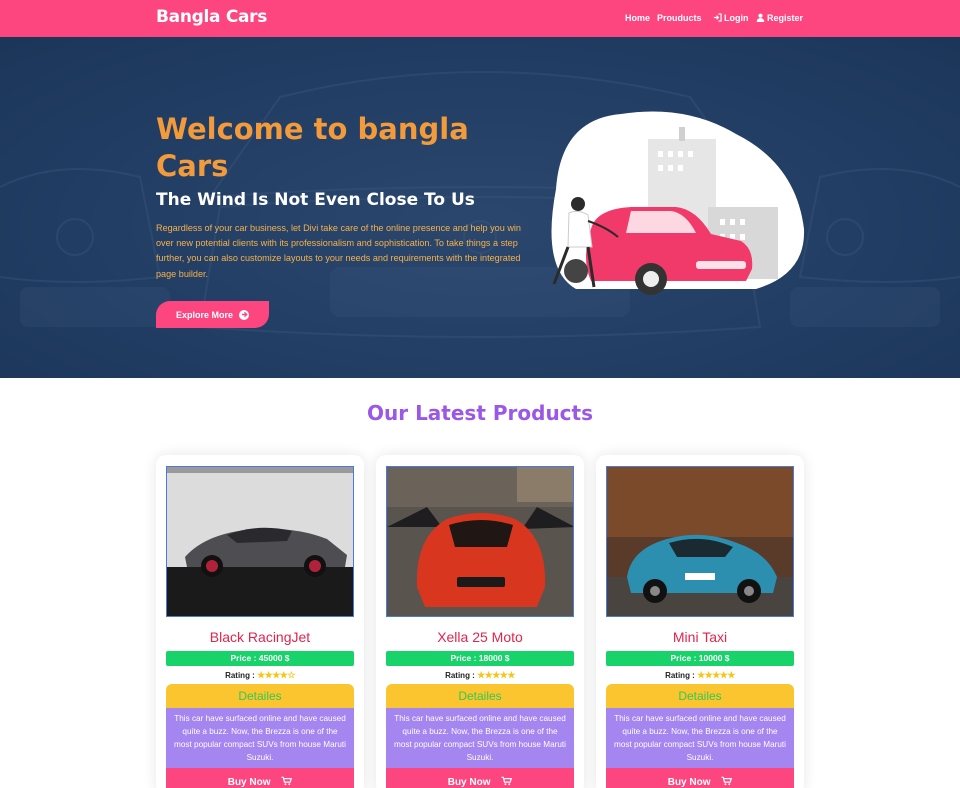 The height and width of the screenshot is (788, 960). I want to click on nav-login-label: Login, so click(736, 18).